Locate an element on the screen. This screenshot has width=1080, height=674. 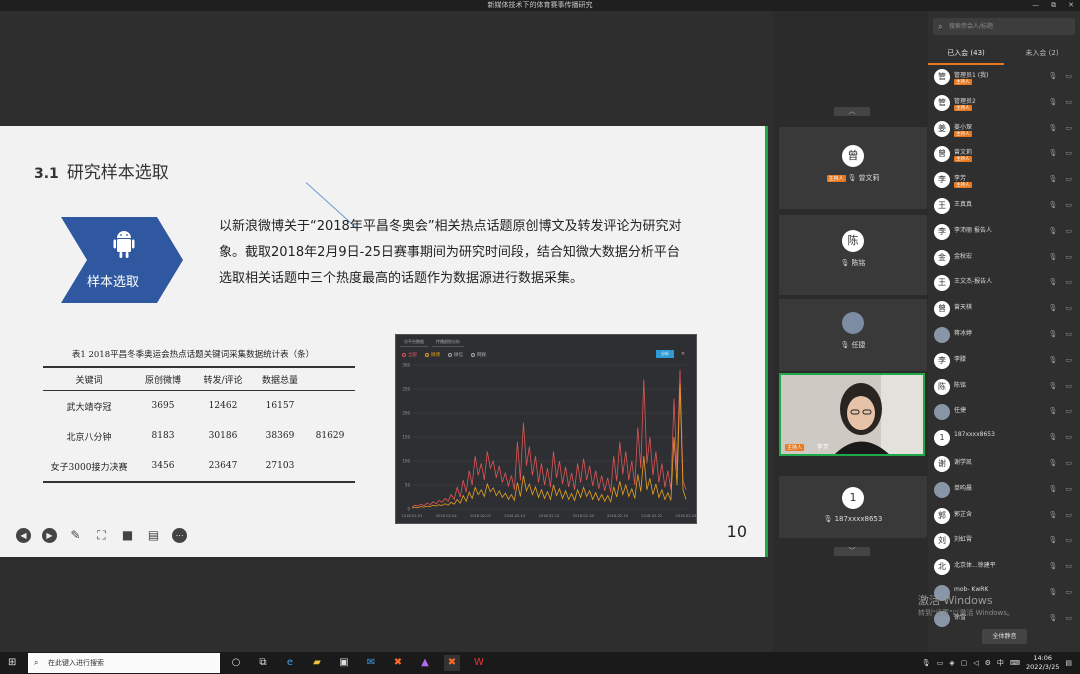
participant-row: 曾曾天棋 🎙 ▭ is located at coordinates (1004, 311).